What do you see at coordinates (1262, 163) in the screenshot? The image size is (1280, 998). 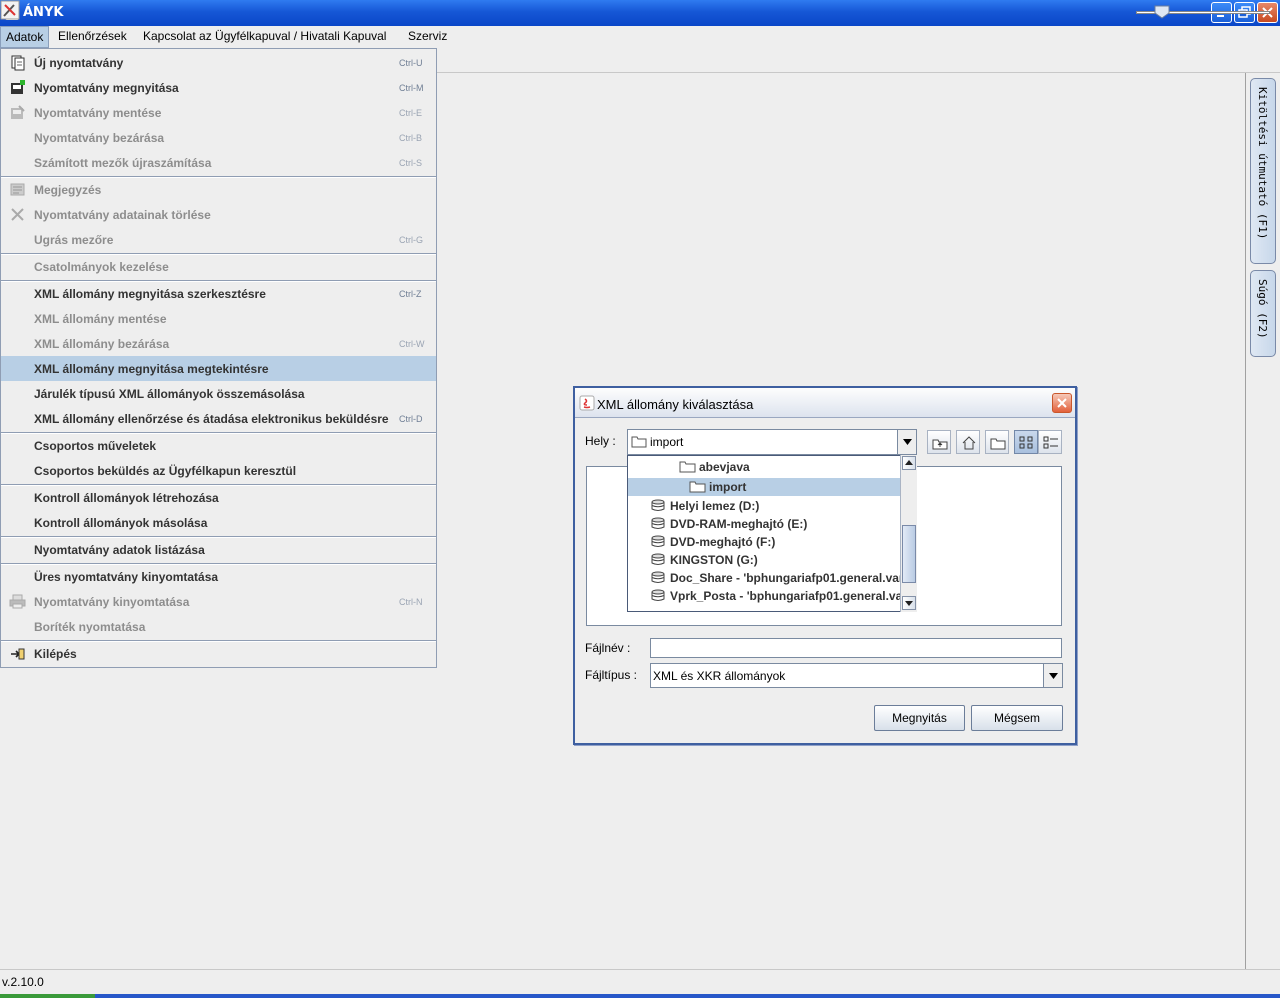 I see `tab-kitoltesi-utmutato-label: Kitöltési útmutató (F1)` at bounding box center [1262, 163].